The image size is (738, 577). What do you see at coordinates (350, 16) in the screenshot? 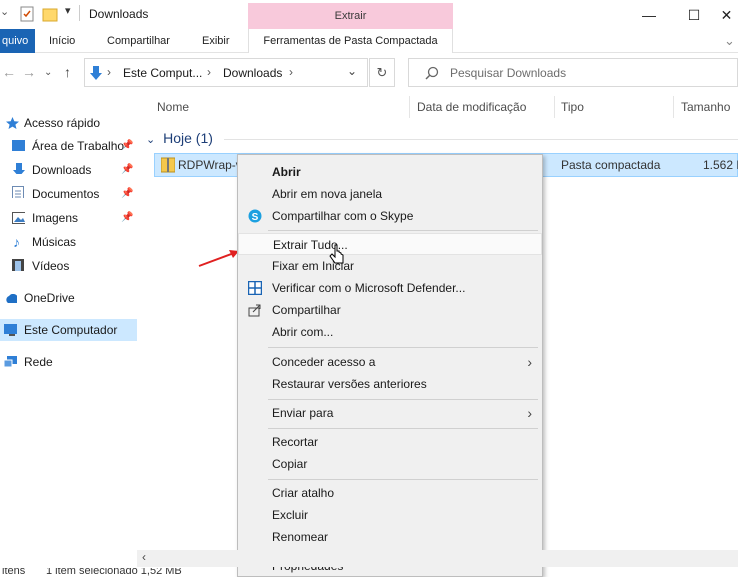
I see `extrair-context-header: Extrair` at bounding box center [350, 16].